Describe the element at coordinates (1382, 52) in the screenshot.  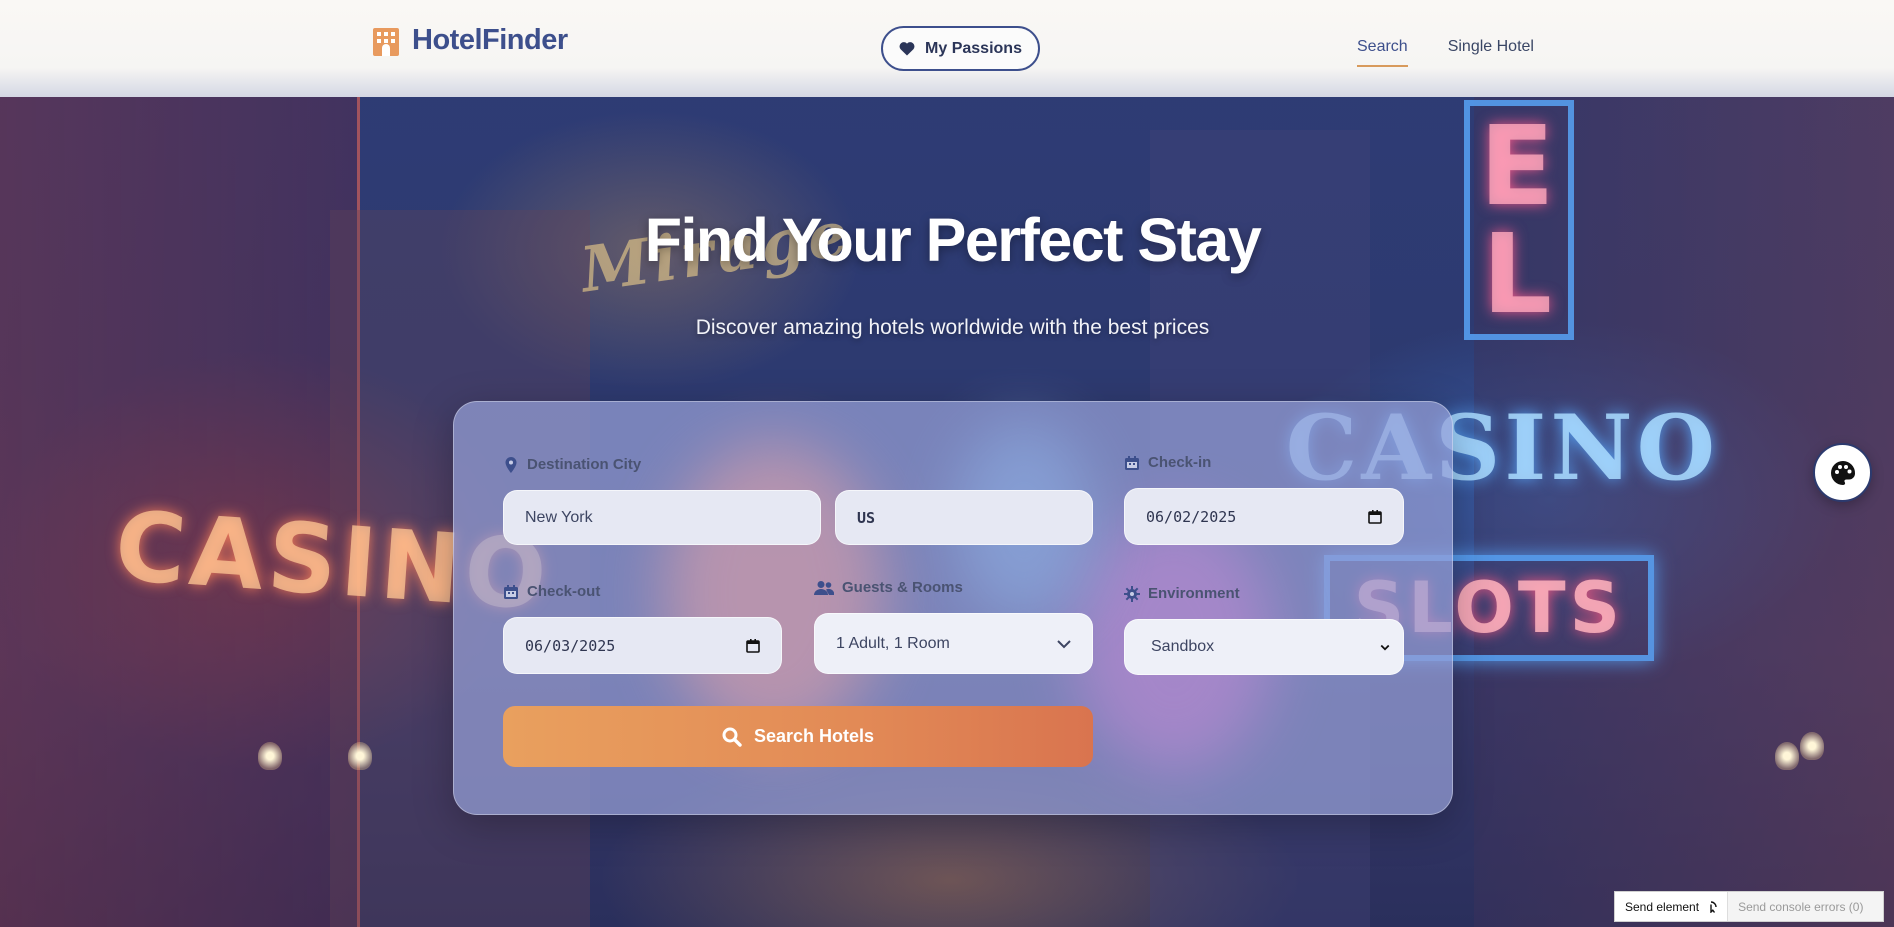
I see `nav-item-search: Search` at that location.